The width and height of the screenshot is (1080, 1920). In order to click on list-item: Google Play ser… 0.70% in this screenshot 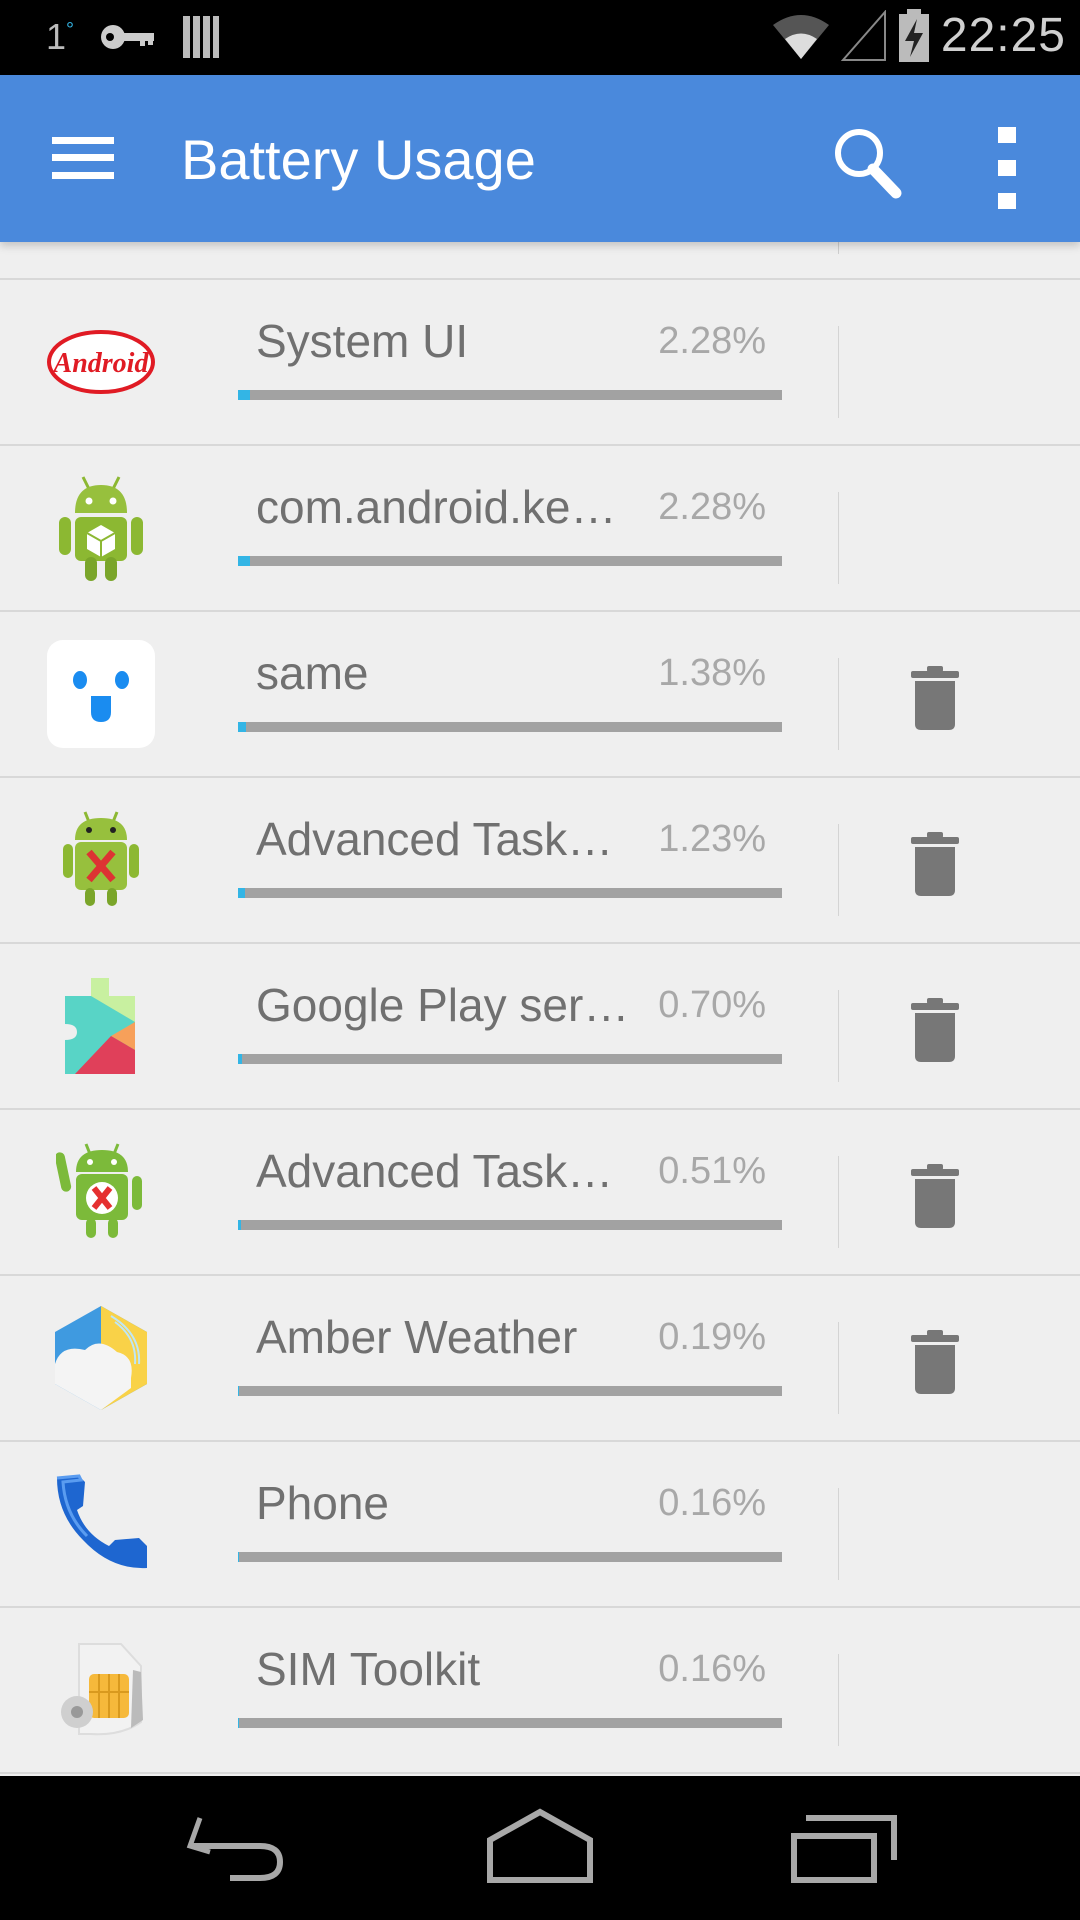, I will do `click(540, 1027)`.